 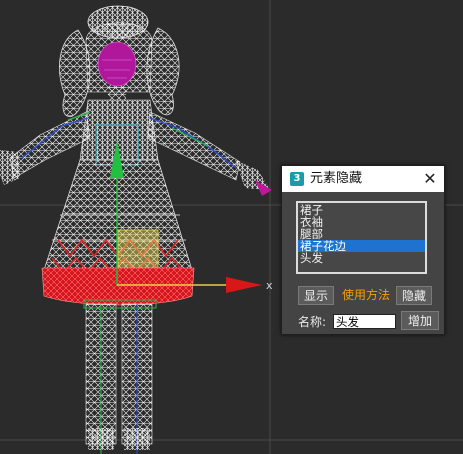 I want to click on show-button: 显示, so click(x=316, y=295).